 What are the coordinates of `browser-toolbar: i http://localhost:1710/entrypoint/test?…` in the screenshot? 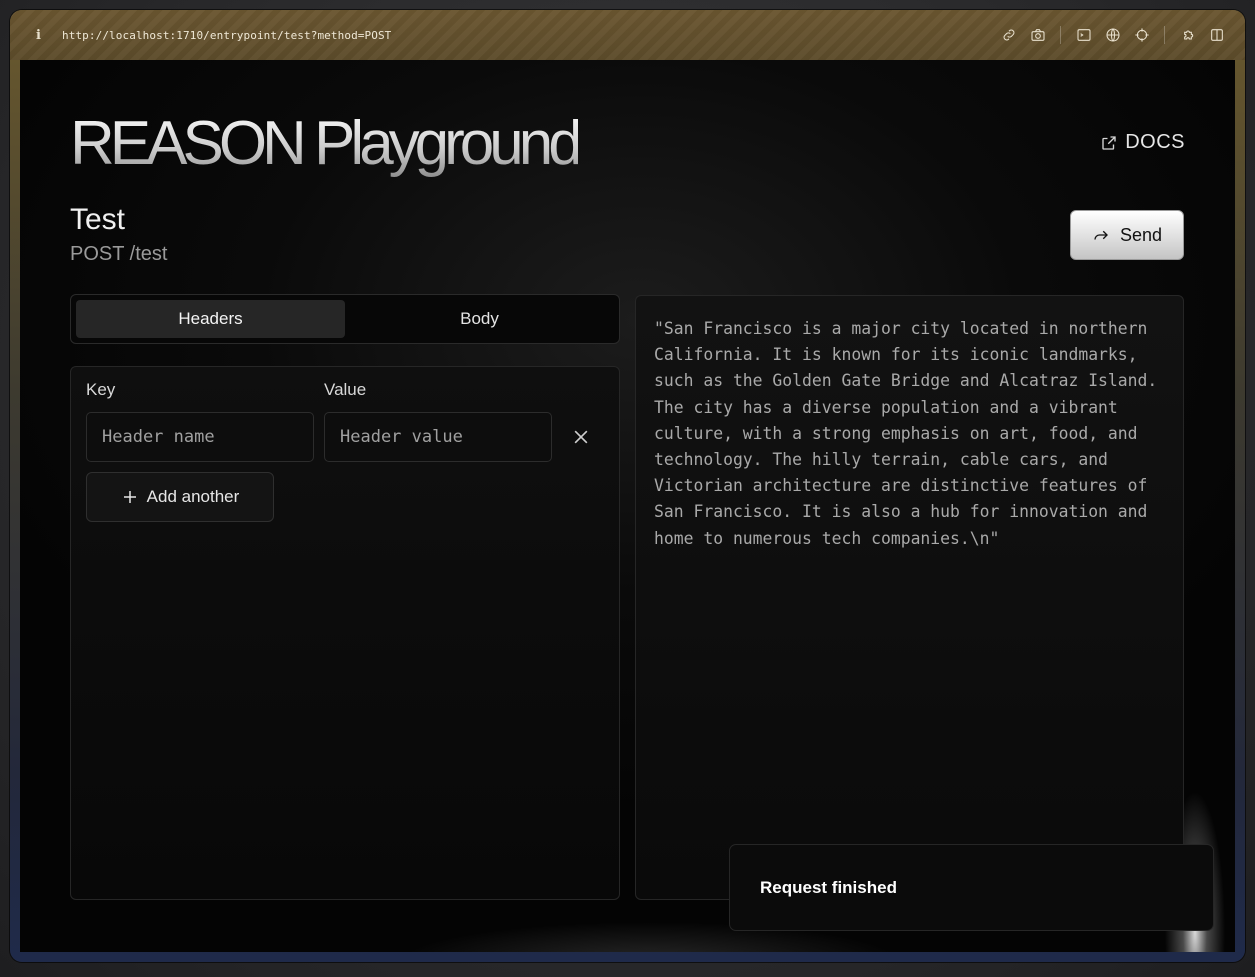 It's located at (627, 35).